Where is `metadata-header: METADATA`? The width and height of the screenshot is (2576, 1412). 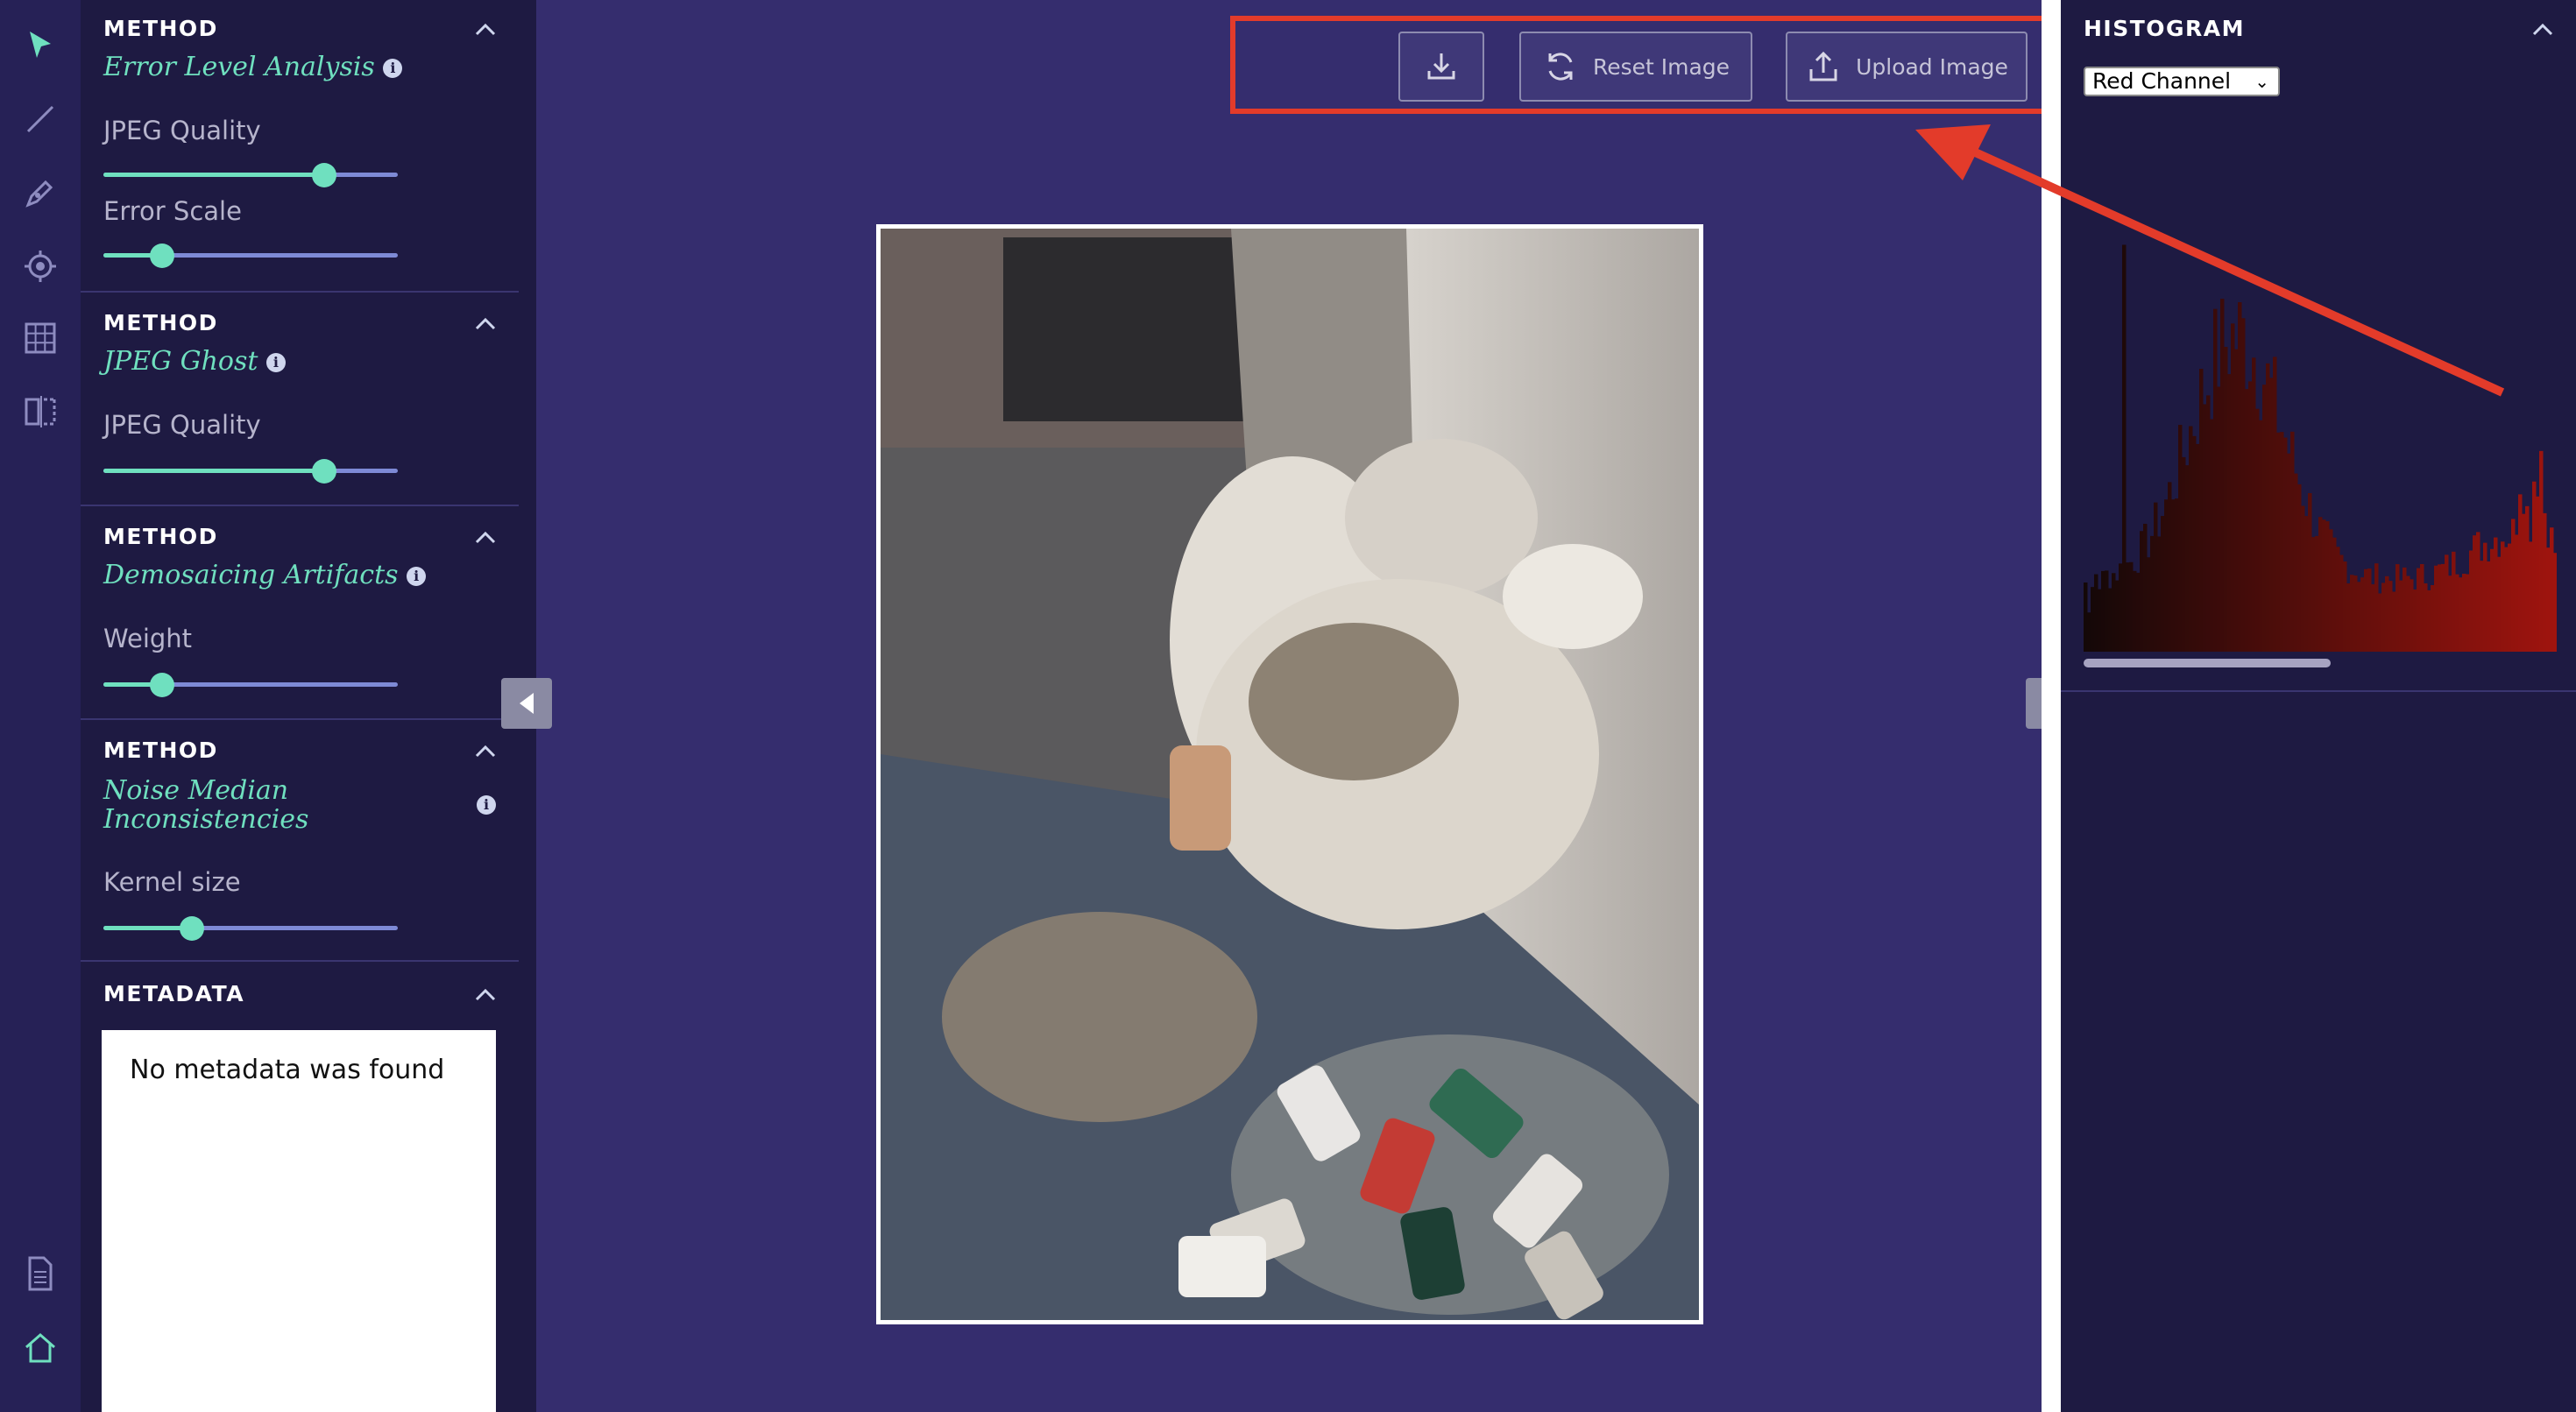 metadata-header: METADATA is located at coordinates (174, 994).